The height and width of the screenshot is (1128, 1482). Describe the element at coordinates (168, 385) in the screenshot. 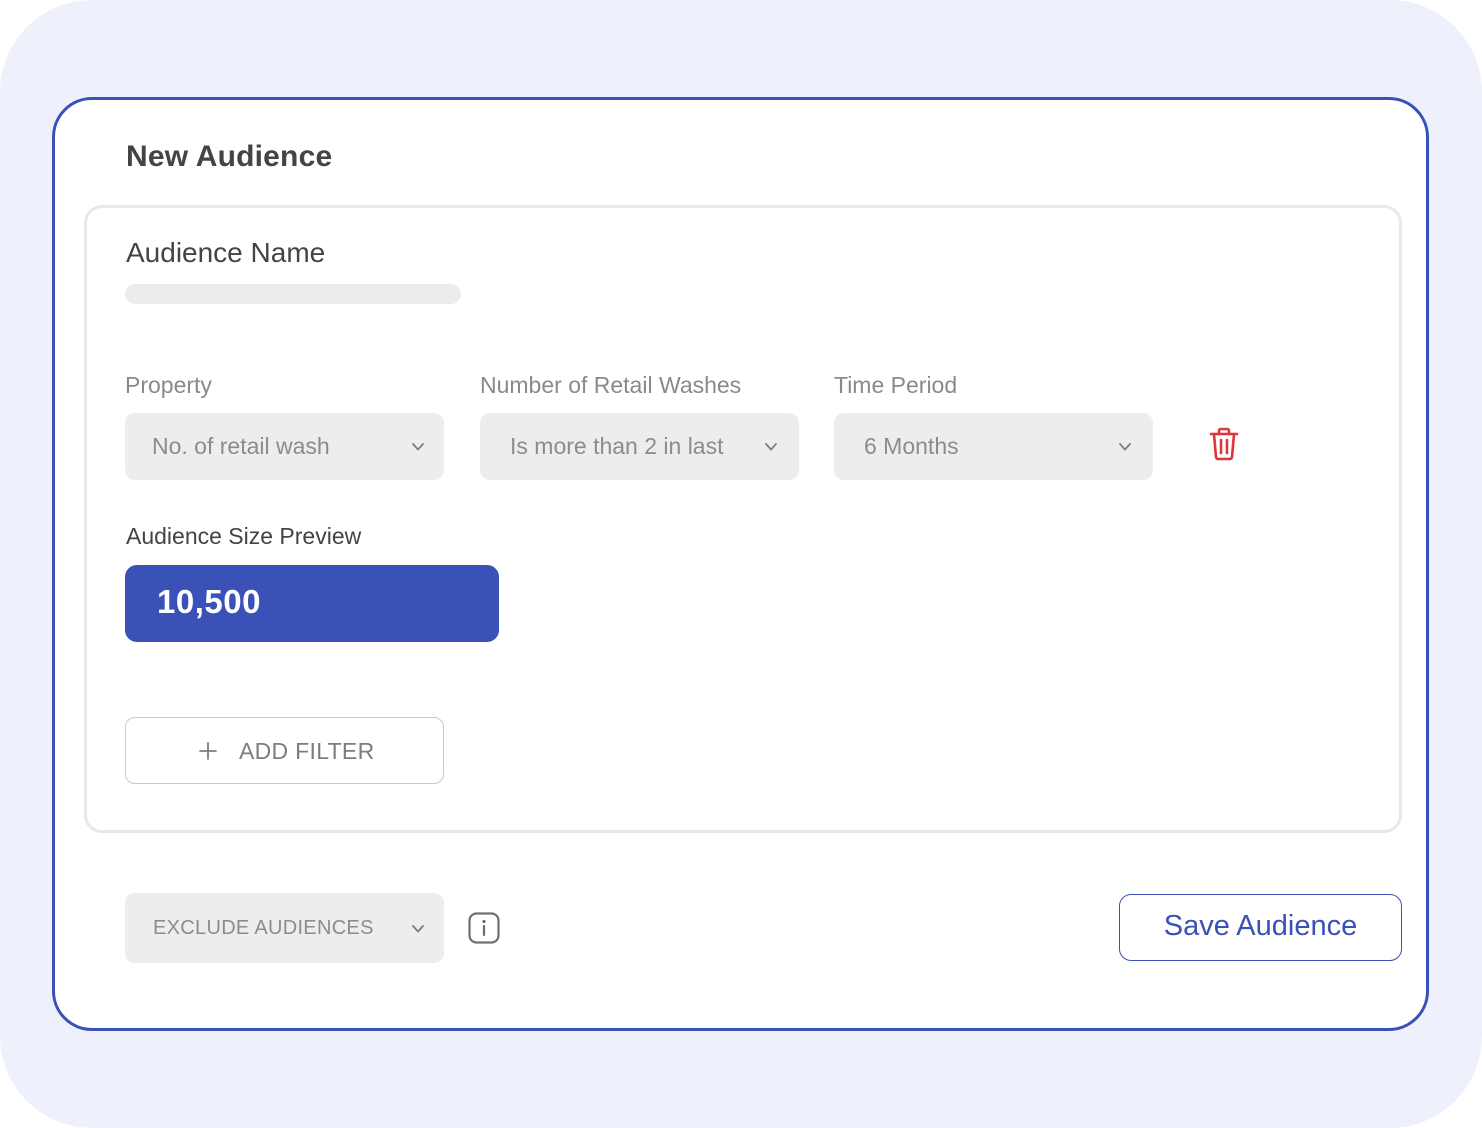

I see `property-label: Property` at that location.